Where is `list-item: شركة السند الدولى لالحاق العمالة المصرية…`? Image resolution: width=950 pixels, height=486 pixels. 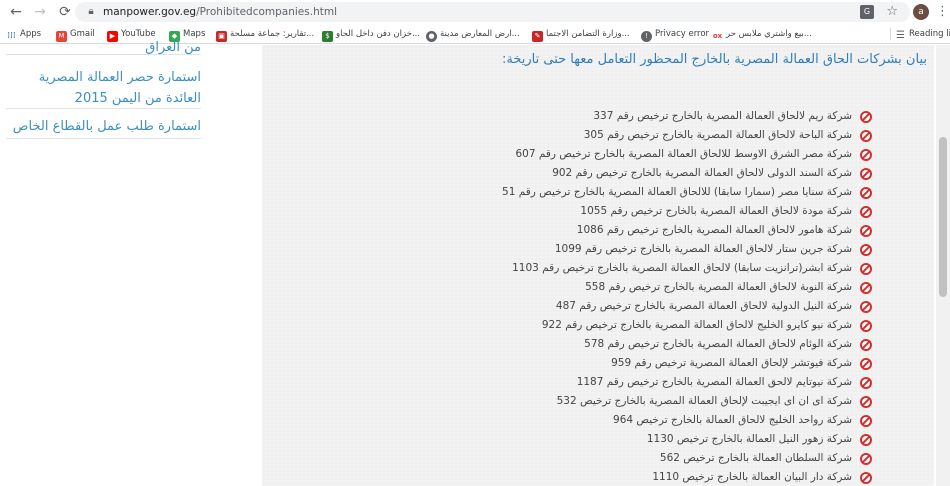
list-item: شركة السند الدولى لالحاق العمالة المصرية… is located at coordinates (687, 173).